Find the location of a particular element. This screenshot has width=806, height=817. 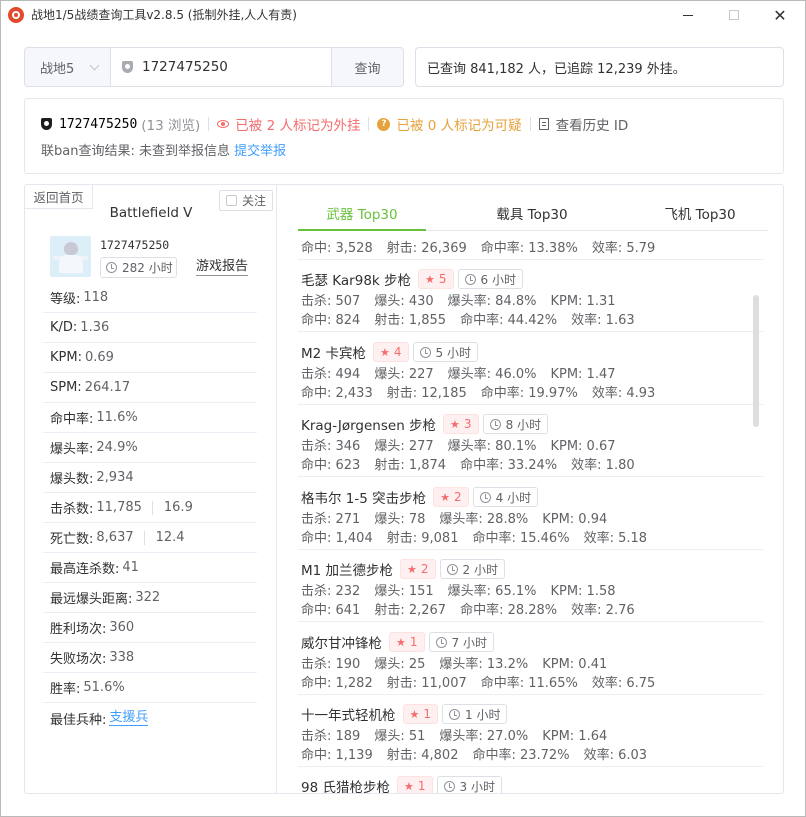

weapon-header: 98 氏猎枪步枪 ★ 1 3 小时 is located at coordinates (401, 784).